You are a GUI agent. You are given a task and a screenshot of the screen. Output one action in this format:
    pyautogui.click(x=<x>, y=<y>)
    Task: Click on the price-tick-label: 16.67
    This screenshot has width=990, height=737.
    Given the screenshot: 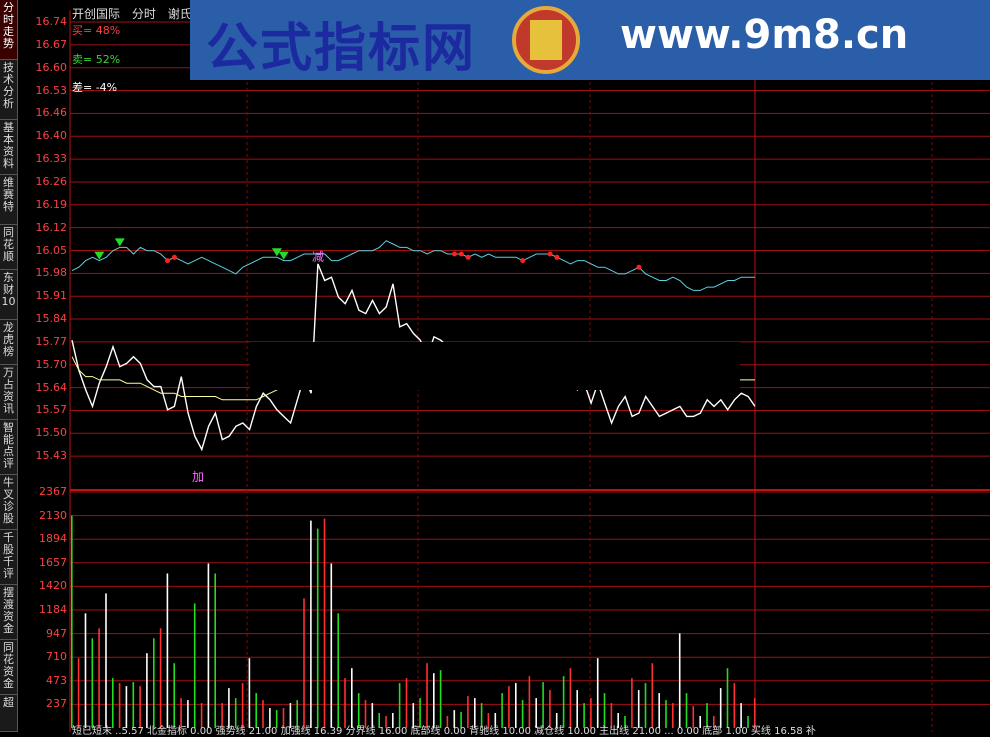 What is the action you would take?
    pyautogui.click(x=51, y=44)
    